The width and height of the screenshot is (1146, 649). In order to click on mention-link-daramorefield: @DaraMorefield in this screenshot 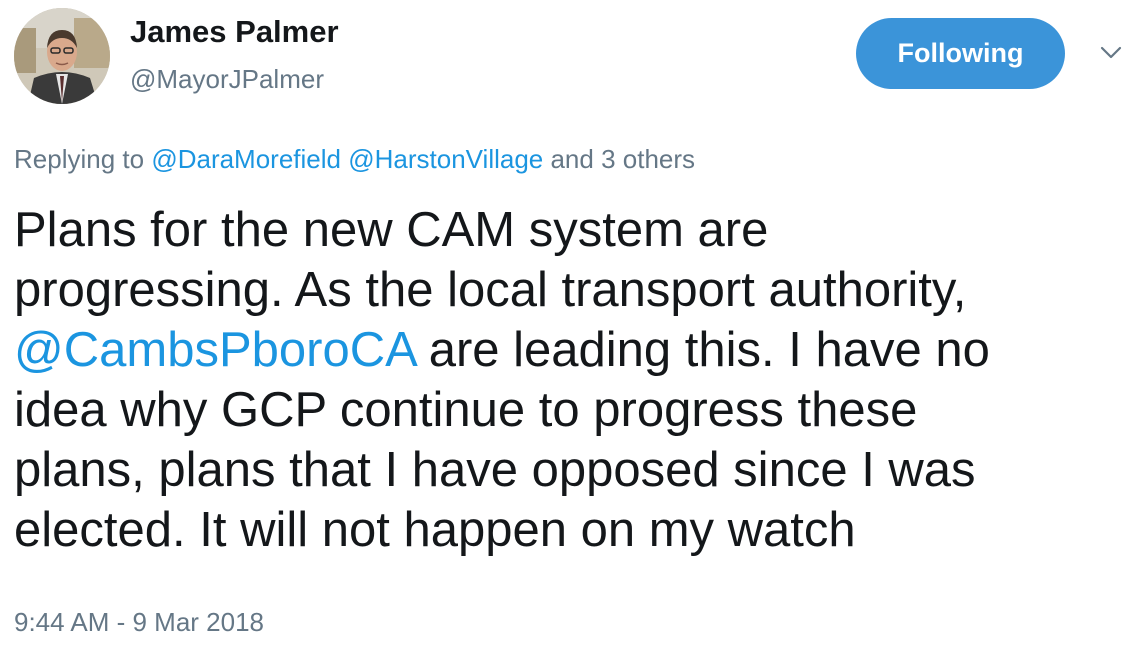, I will do `click(246, 159)`.